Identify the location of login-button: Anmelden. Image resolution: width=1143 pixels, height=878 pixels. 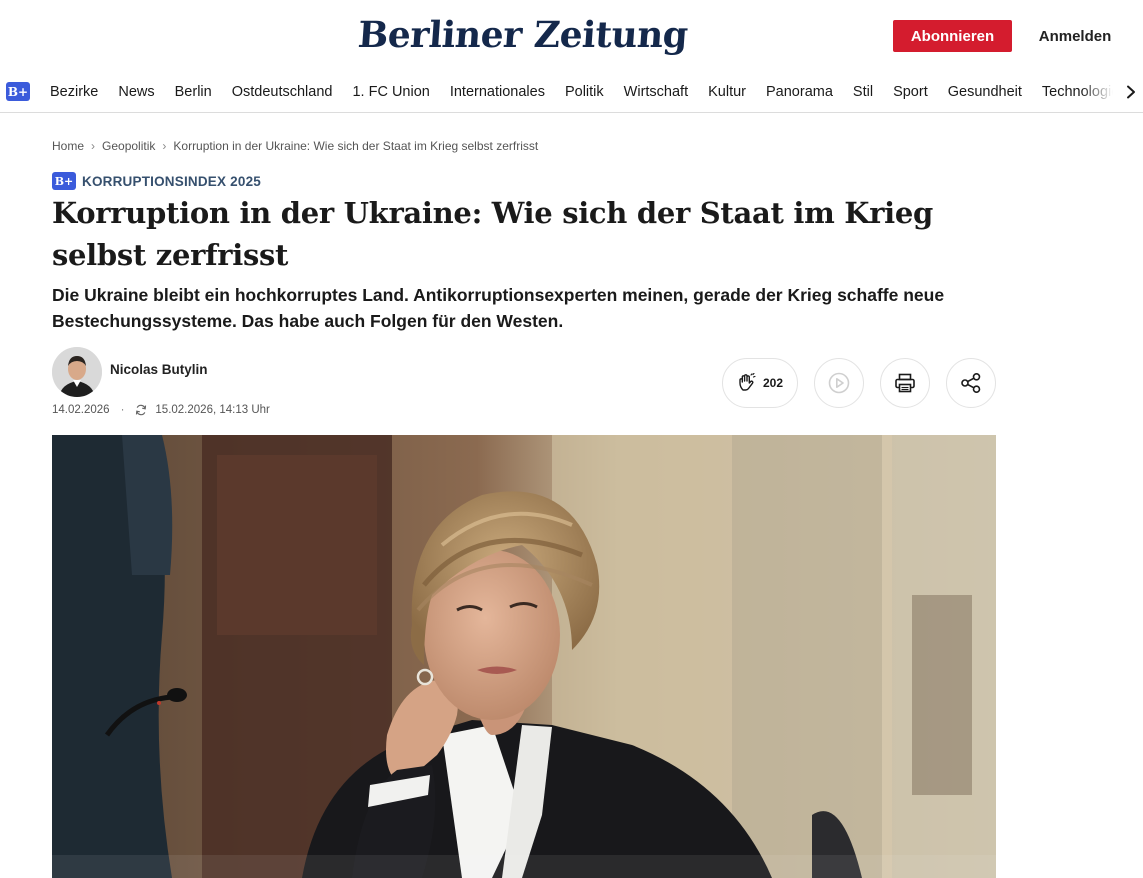
(1075, 36).